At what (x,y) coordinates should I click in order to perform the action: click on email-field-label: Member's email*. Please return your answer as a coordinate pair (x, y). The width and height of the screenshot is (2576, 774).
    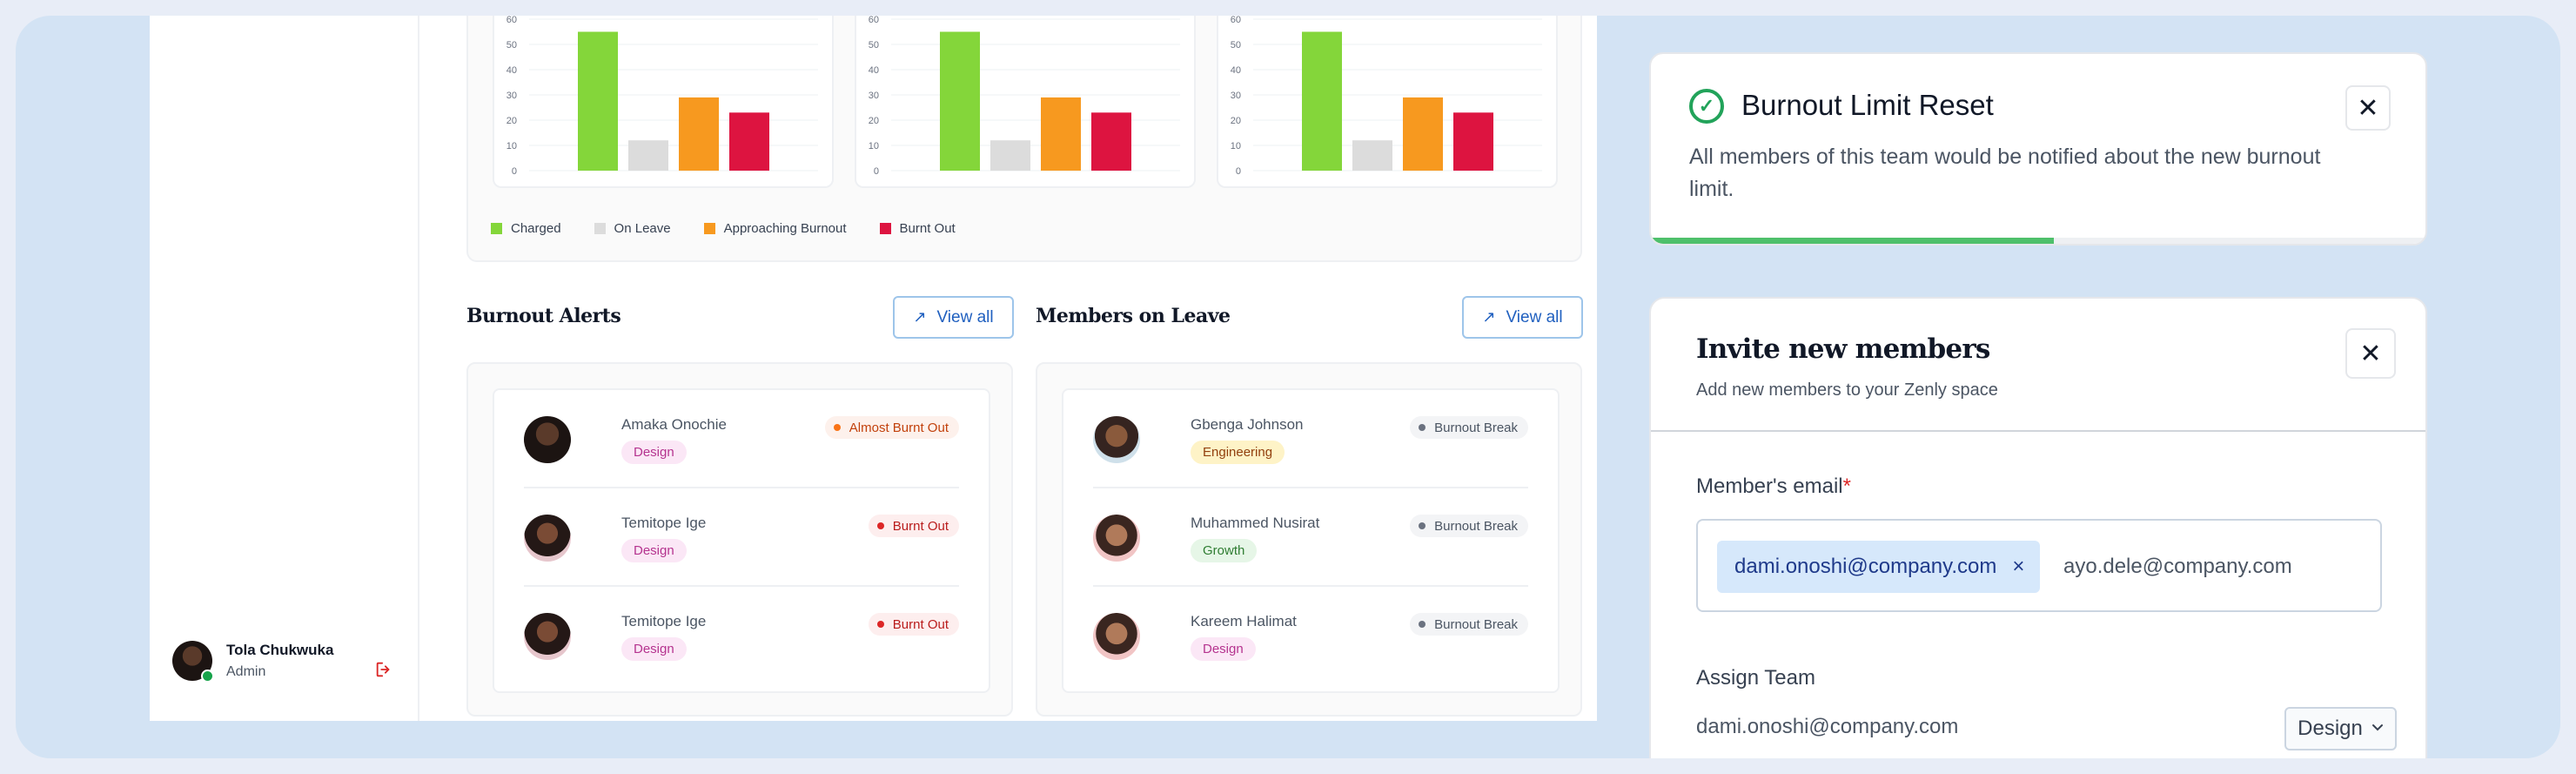
    Looking at the image, I should click on (1773, 486).